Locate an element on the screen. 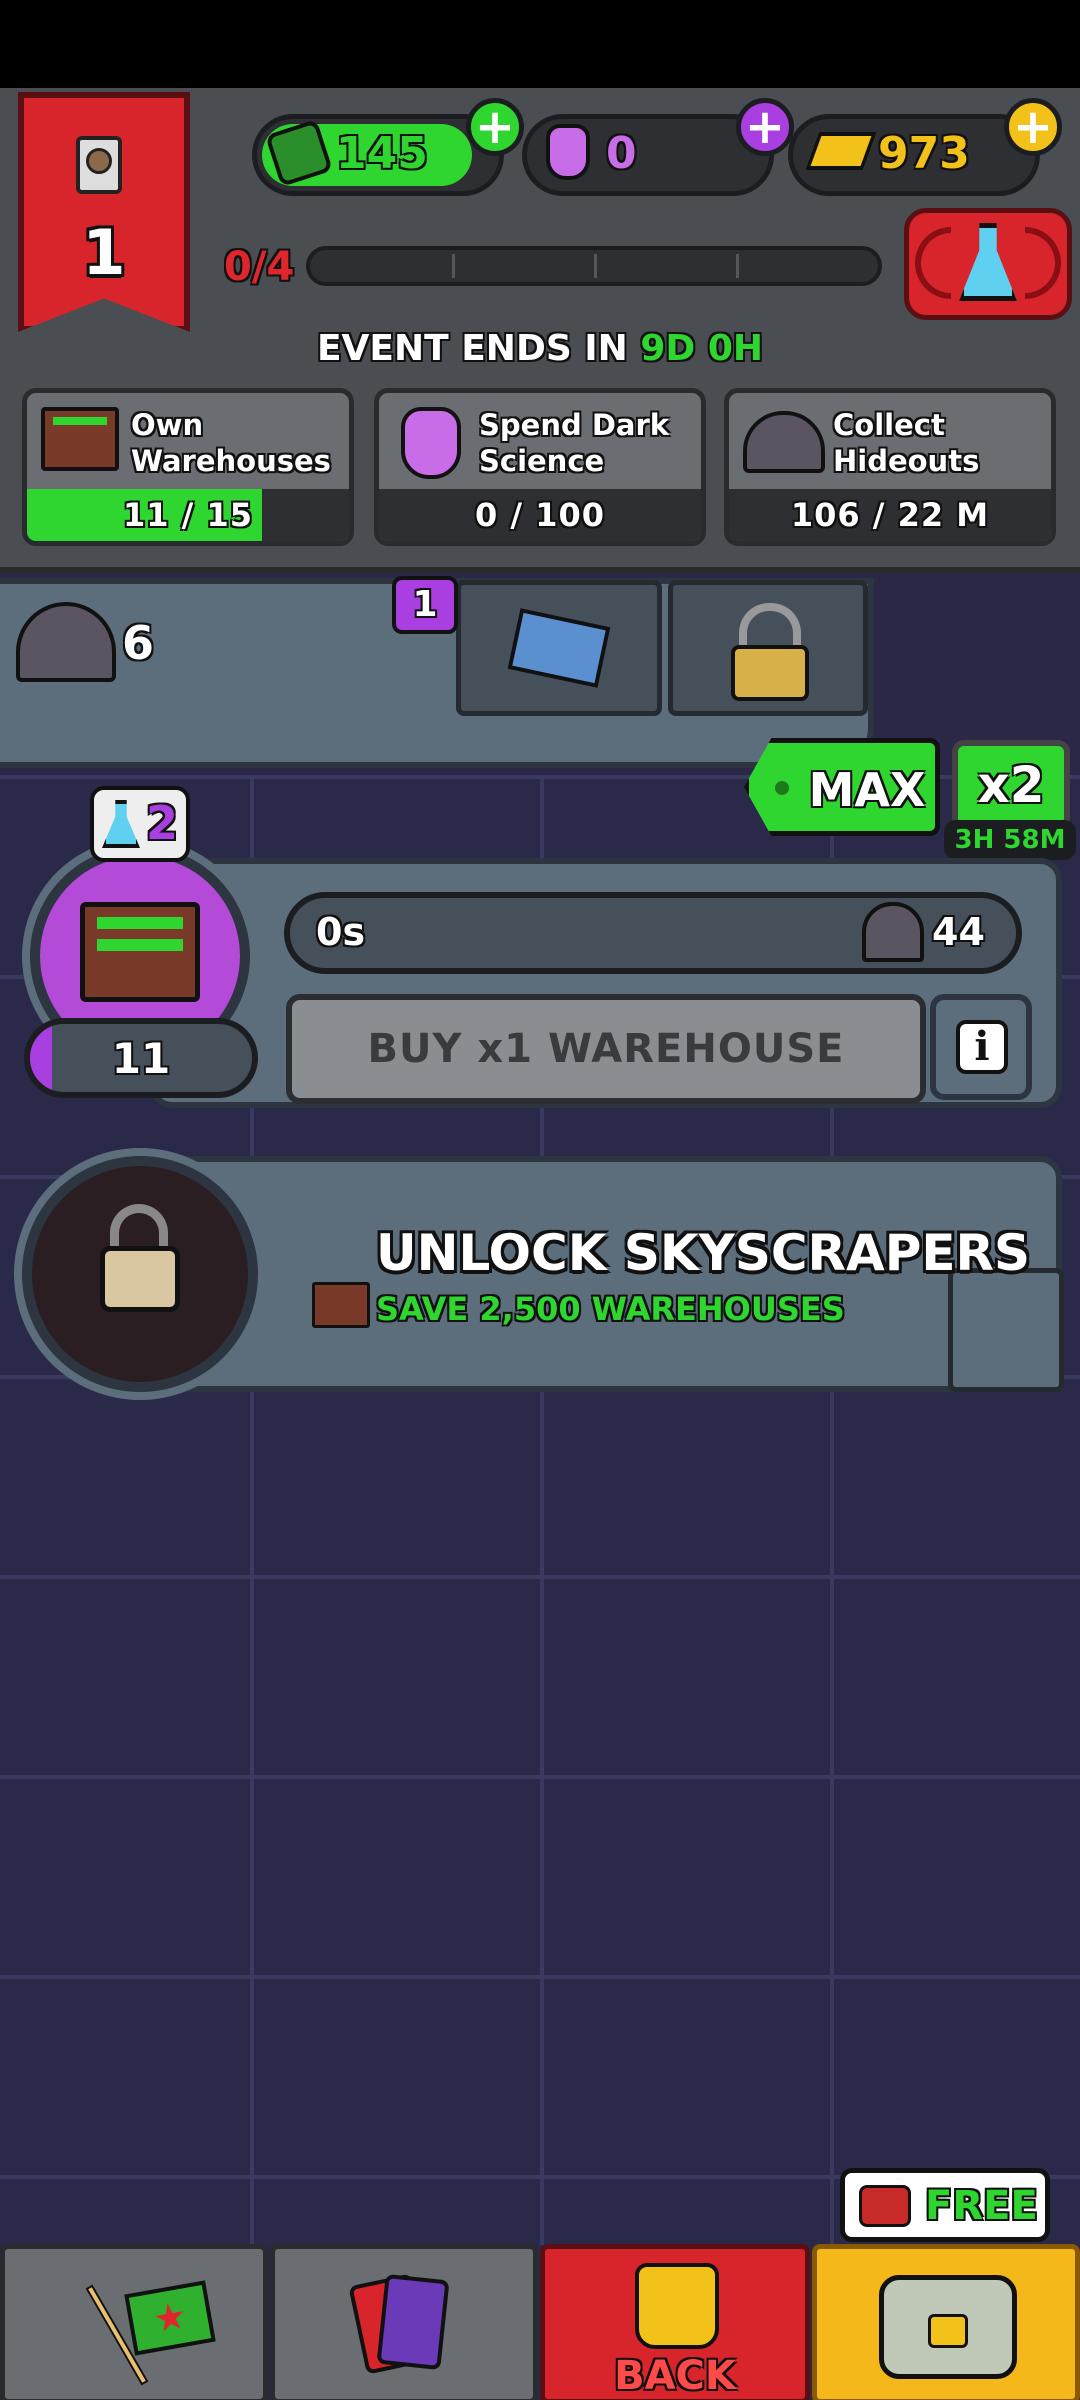 The height and width of the screenshot is (2400, 1080). laurel-left-icon is located at coordinates (933, 263).